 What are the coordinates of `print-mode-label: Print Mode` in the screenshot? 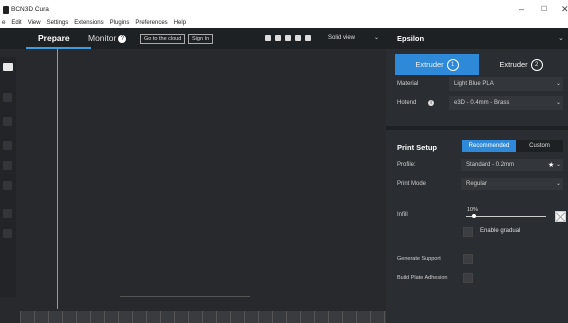 It's located at (412, 184).